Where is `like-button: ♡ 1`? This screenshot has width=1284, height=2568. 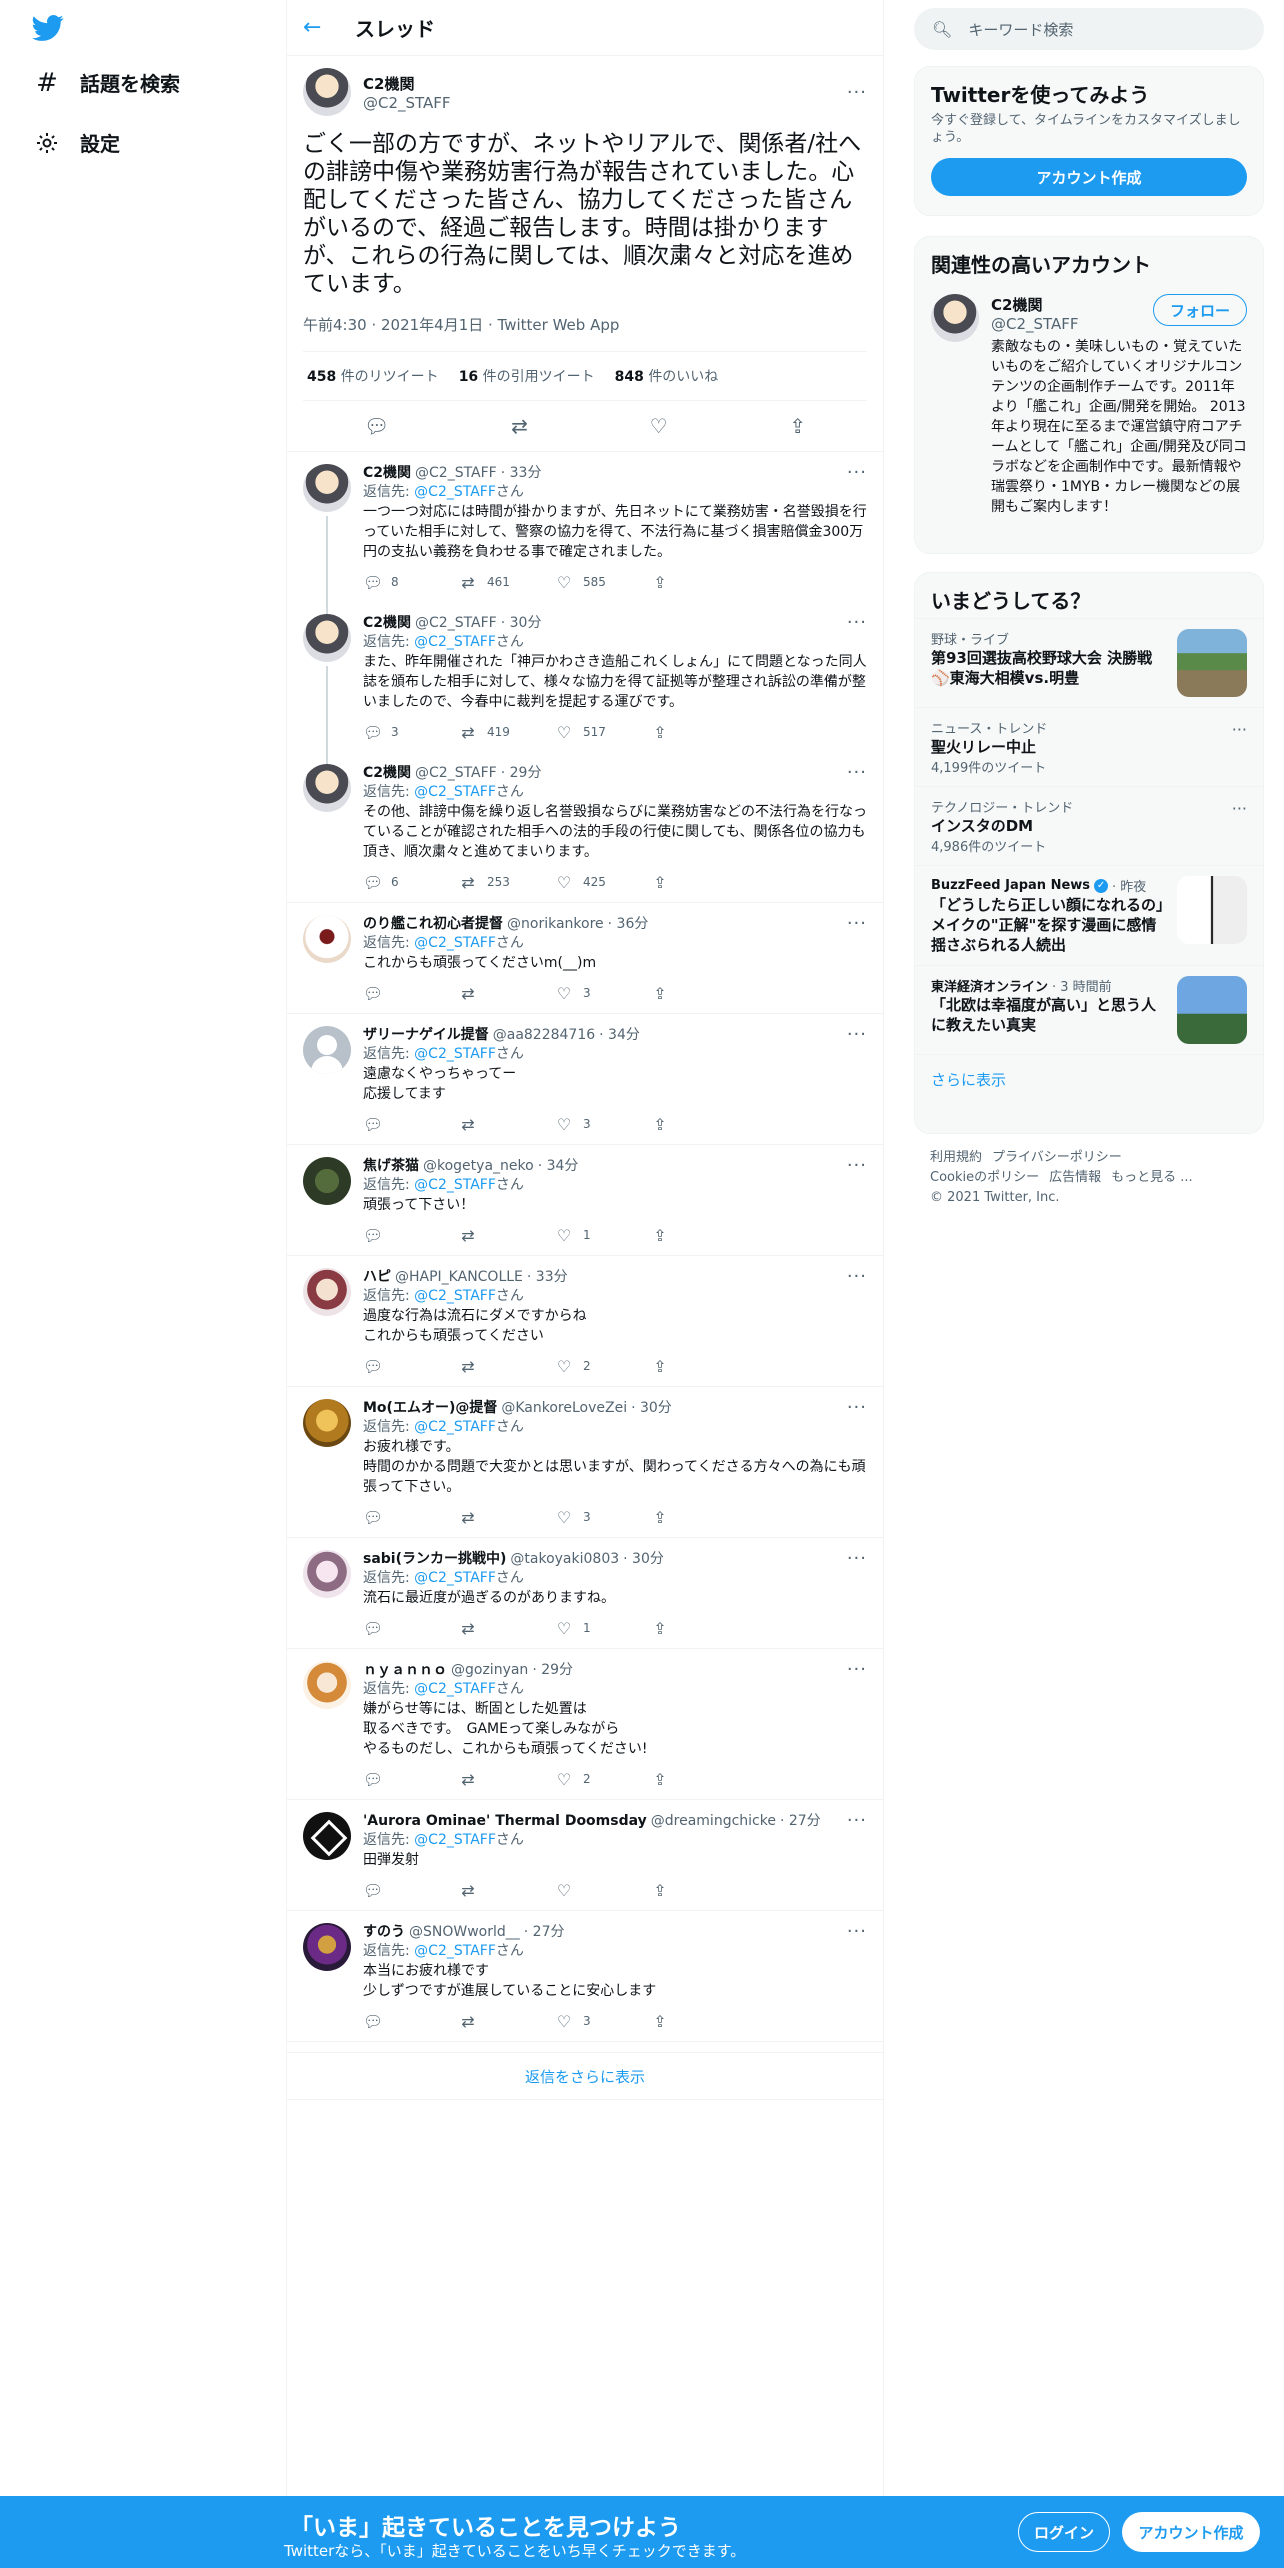
like-button: ♡ 1 is located at coordinates (603, 1235).